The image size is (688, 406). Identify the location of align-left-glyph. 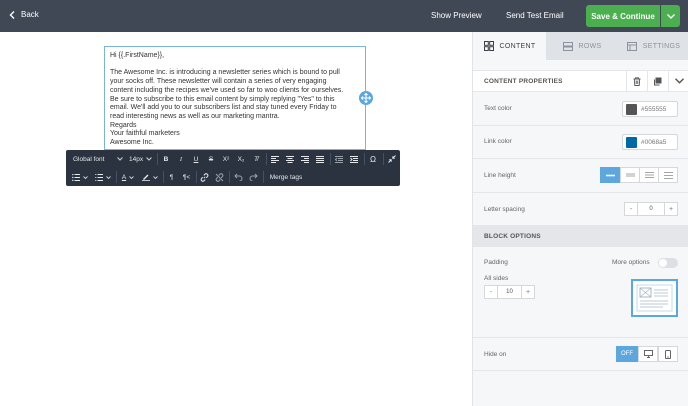
(275, 159).